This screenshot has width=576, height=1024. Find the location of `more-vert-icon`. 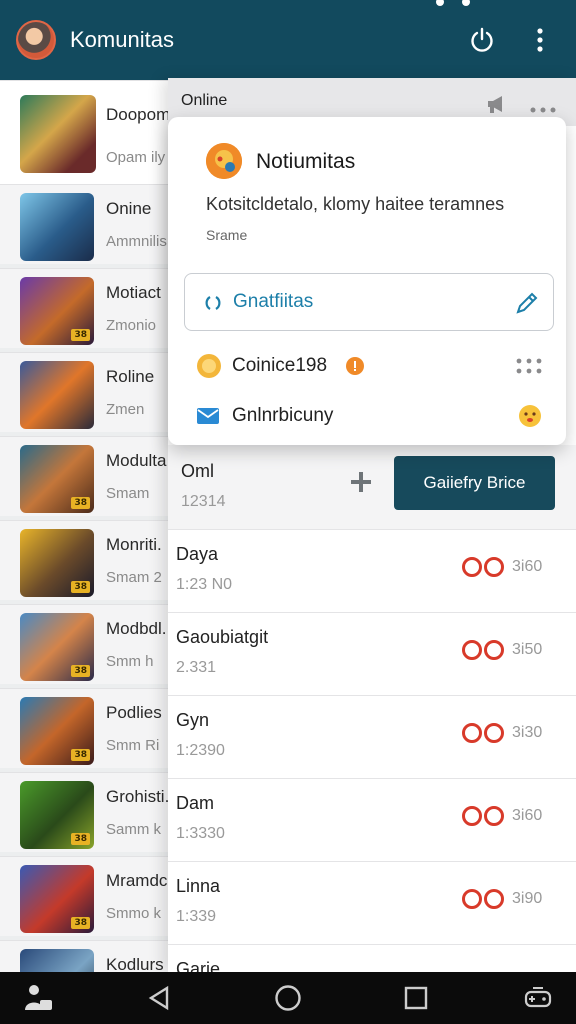

more-vert-icon is located at coordinates (540, 40).